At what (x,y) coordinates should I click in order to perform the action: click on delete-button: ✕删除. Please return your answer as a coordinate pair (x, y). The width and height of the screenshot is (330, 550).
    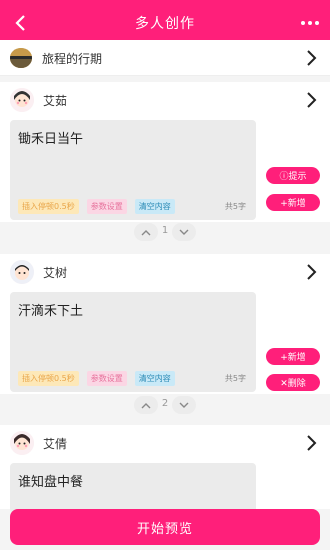
    Looking at the image, I should click on (293, 382).